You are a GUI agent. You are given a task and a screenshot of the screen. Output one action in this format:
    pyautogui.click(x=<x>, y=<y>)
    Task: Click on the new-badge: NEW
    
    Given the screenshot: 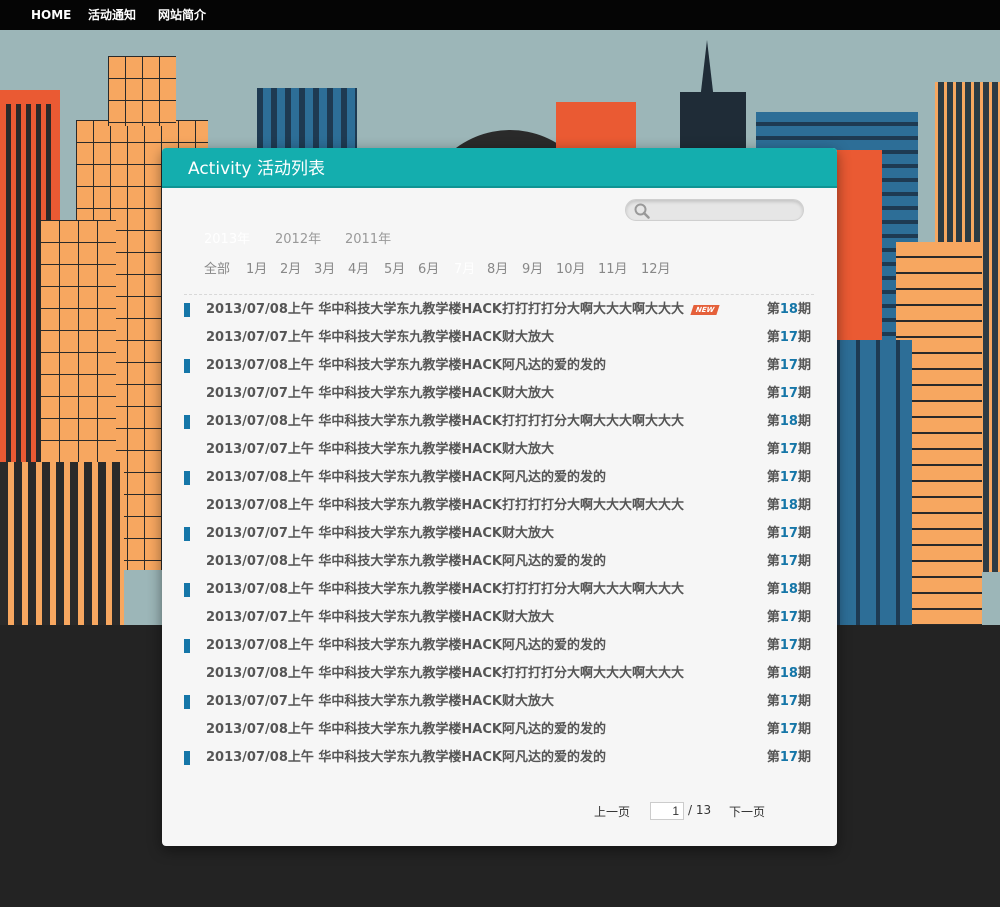 What is the action you would take?
    pyautogui.click(x=705, y=310)
    